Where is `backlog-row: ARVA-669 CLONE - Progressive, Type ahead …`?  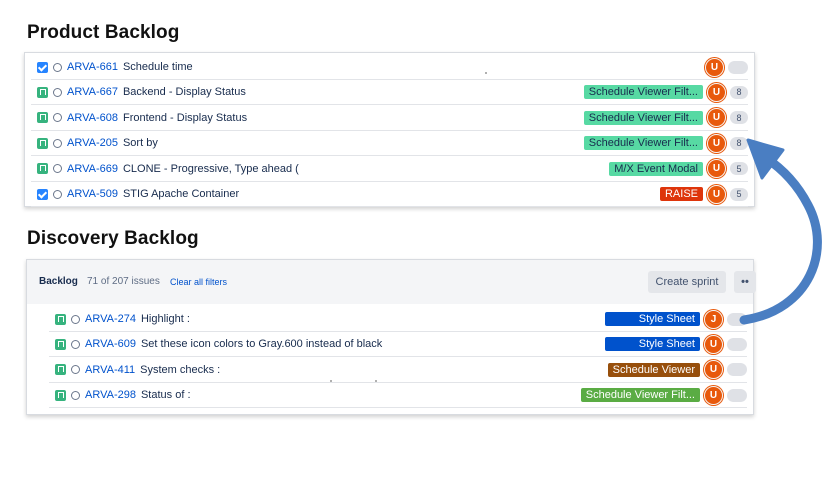
backlog-row: ARVA-669 CLONE - Progressive, Type ahead … is located at coordinates (389, 169).